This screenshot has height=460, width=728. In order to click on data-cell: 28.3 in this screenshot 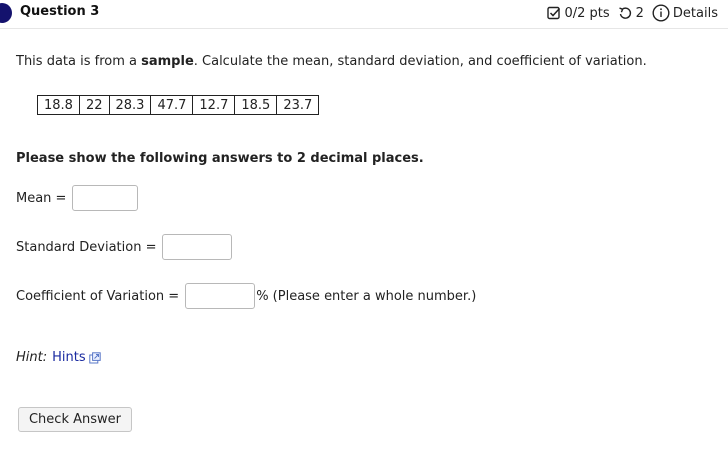, I will do `click(130, 105)`.